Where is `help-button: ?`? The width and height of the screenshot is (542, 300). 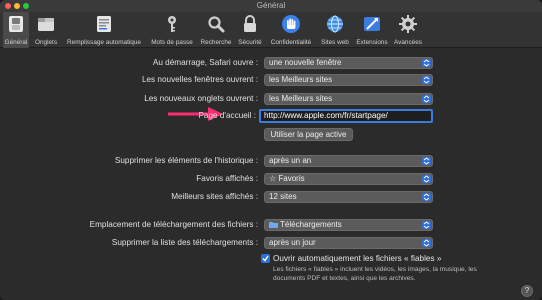 help-button: ? is located at coordinates (527, 291).